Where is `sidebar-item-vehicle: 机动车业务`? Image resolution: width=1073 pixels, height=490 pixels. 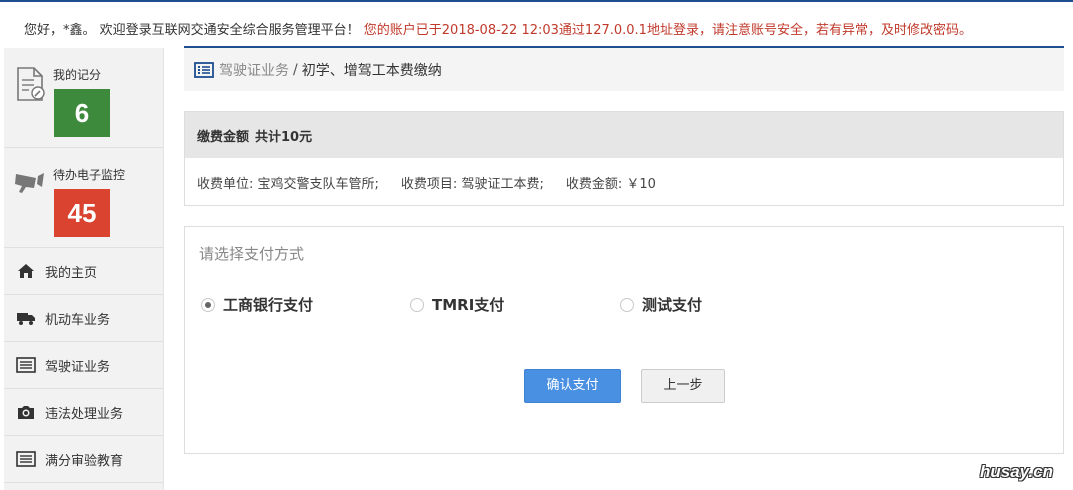 sidebar-item-vehicle: 机动车业务 is located at coordinates (83, 318).